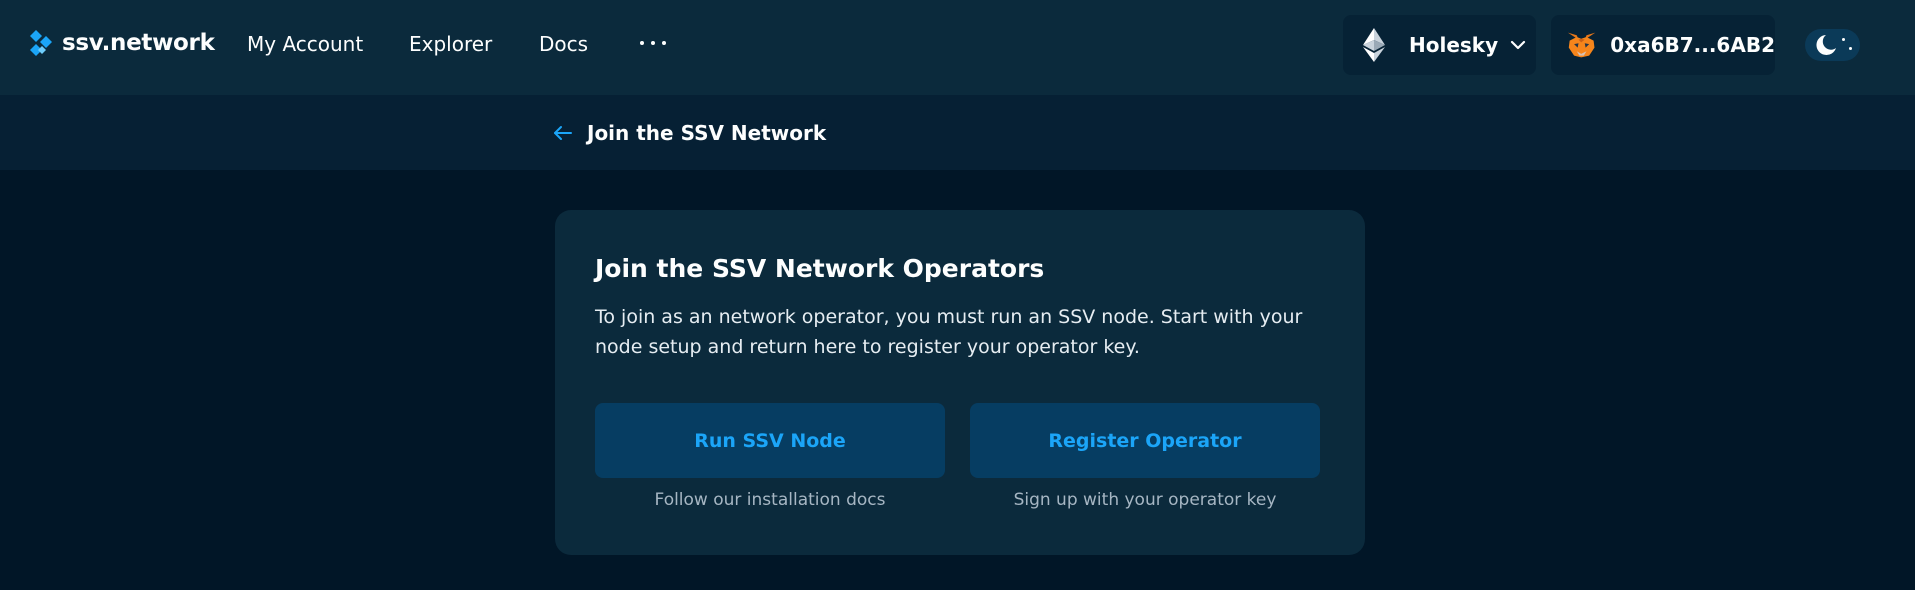 The height and width of the screenshot is (590, 1915). What do you see at coordinates (1374, 45) in the screenshot?
I see `ethereum-icon` at bounding box center [1374, 45].